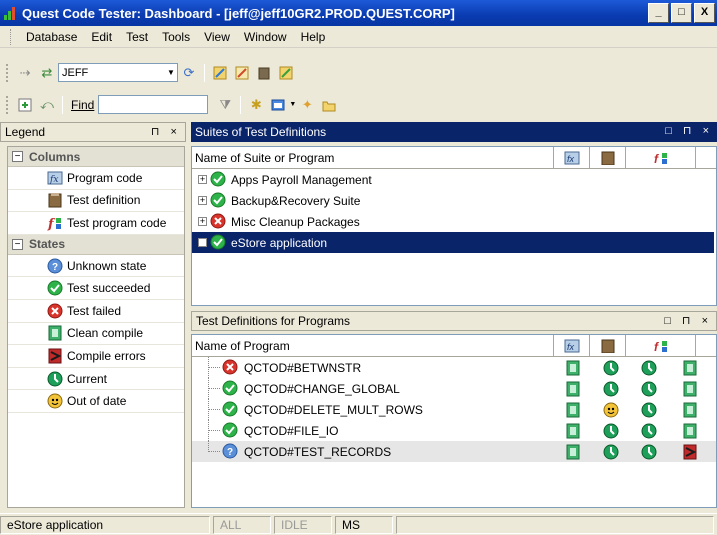  What do you see at coordinates (96, 334) in the screenshot?
I see `legend-item: Clean compile` at bounding box center [96, 334].